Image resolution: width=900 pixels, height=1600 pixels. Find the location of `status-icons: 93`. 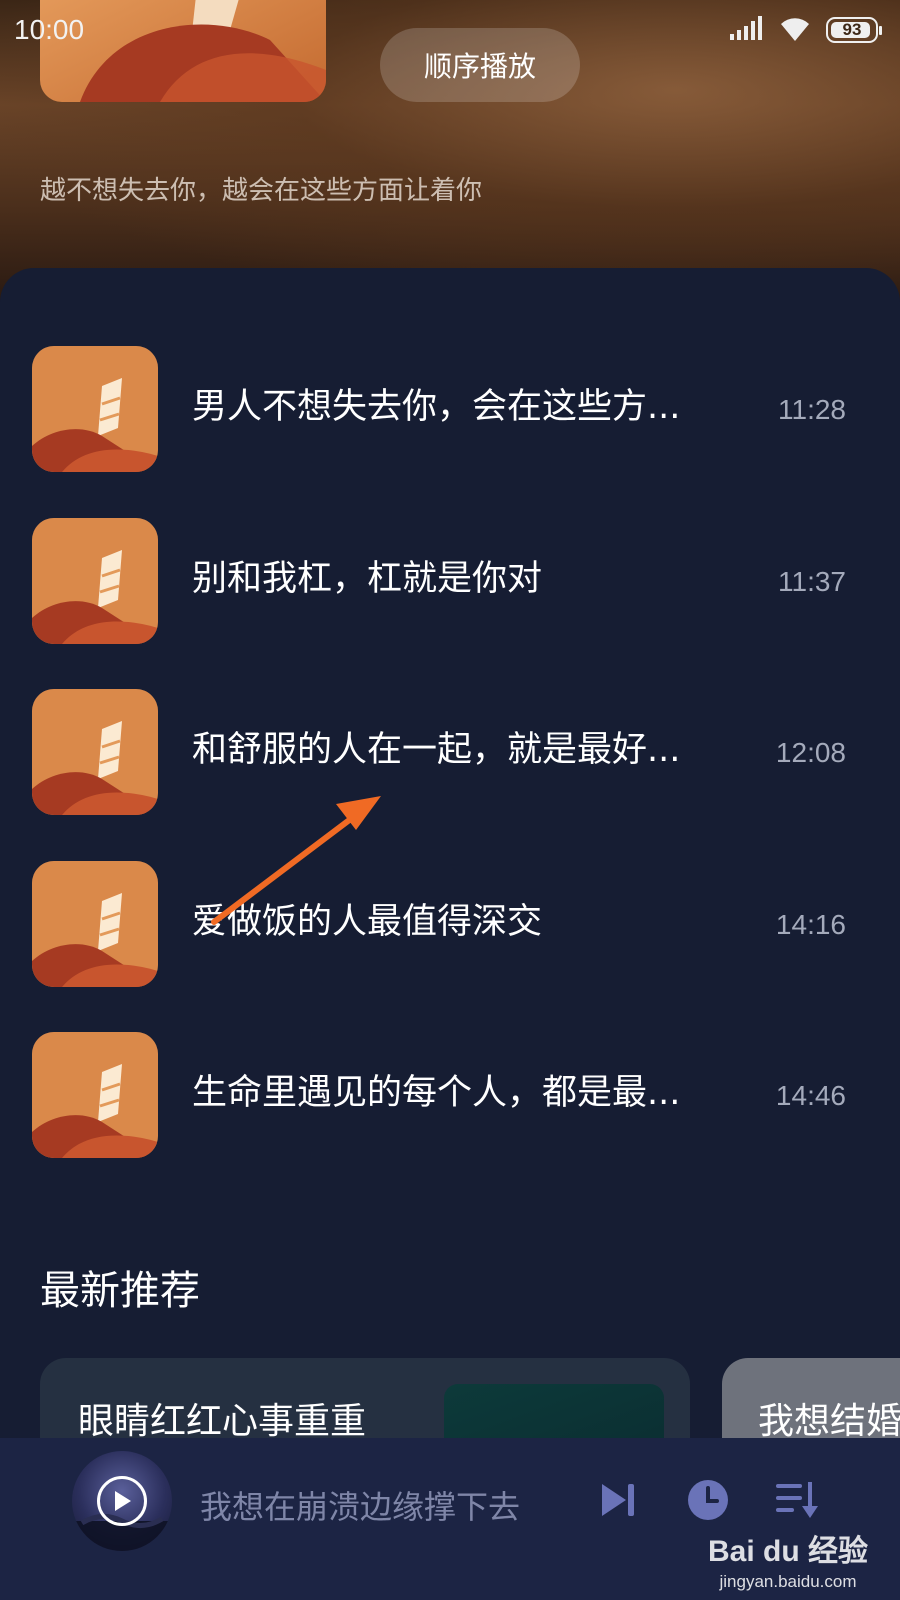

status-icons: 93 is located at coordinates (806, 30).